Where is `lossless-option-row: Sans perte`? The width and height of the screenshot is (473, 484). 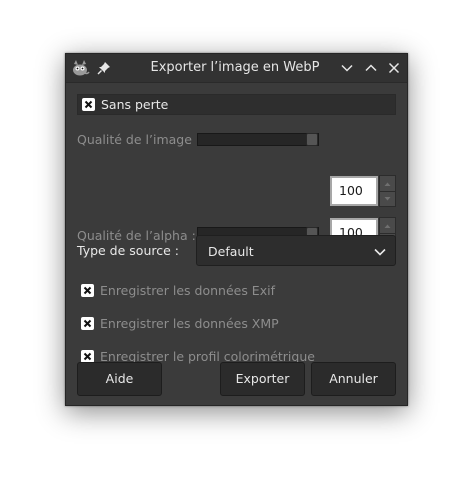 lossless-option-row: Sans perte is located at coordinates (236, 104).